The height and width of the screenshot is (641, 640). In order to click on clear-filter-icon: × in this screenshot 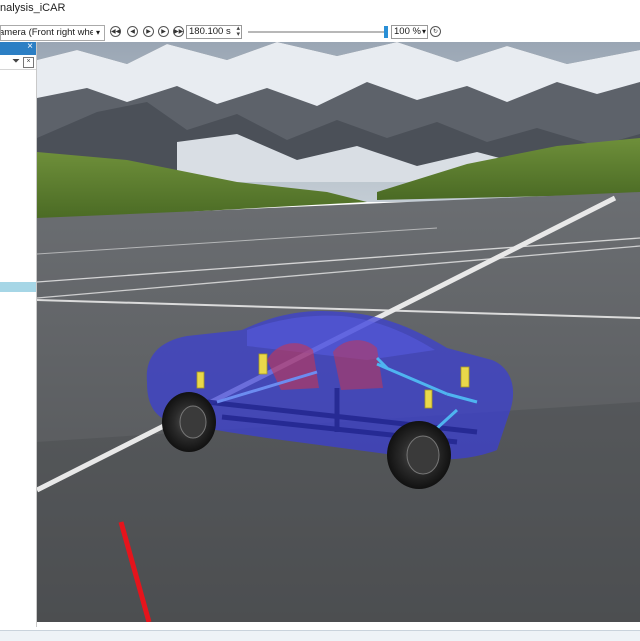, I will do `click(28, 62)`.